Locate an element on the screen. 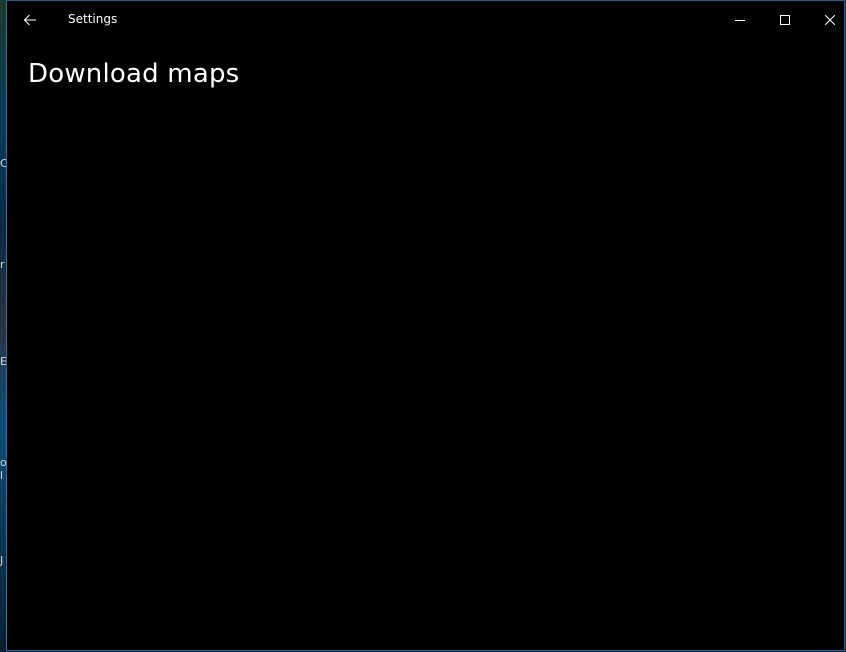  minimize-icon is located at coordinates (740, 20).